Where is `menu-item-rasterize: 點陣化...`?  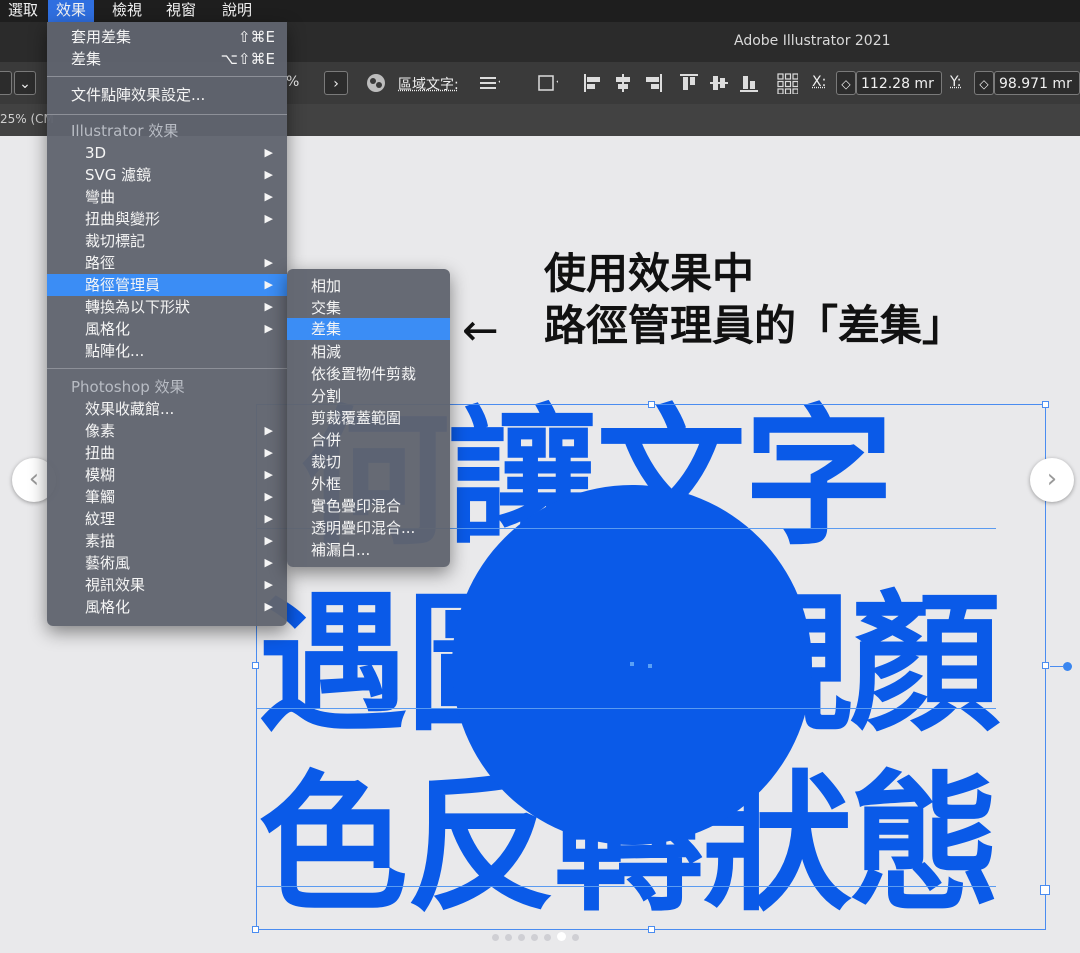
menu-item-rasterize: 點陣化... is located at coordinates (167, 351).